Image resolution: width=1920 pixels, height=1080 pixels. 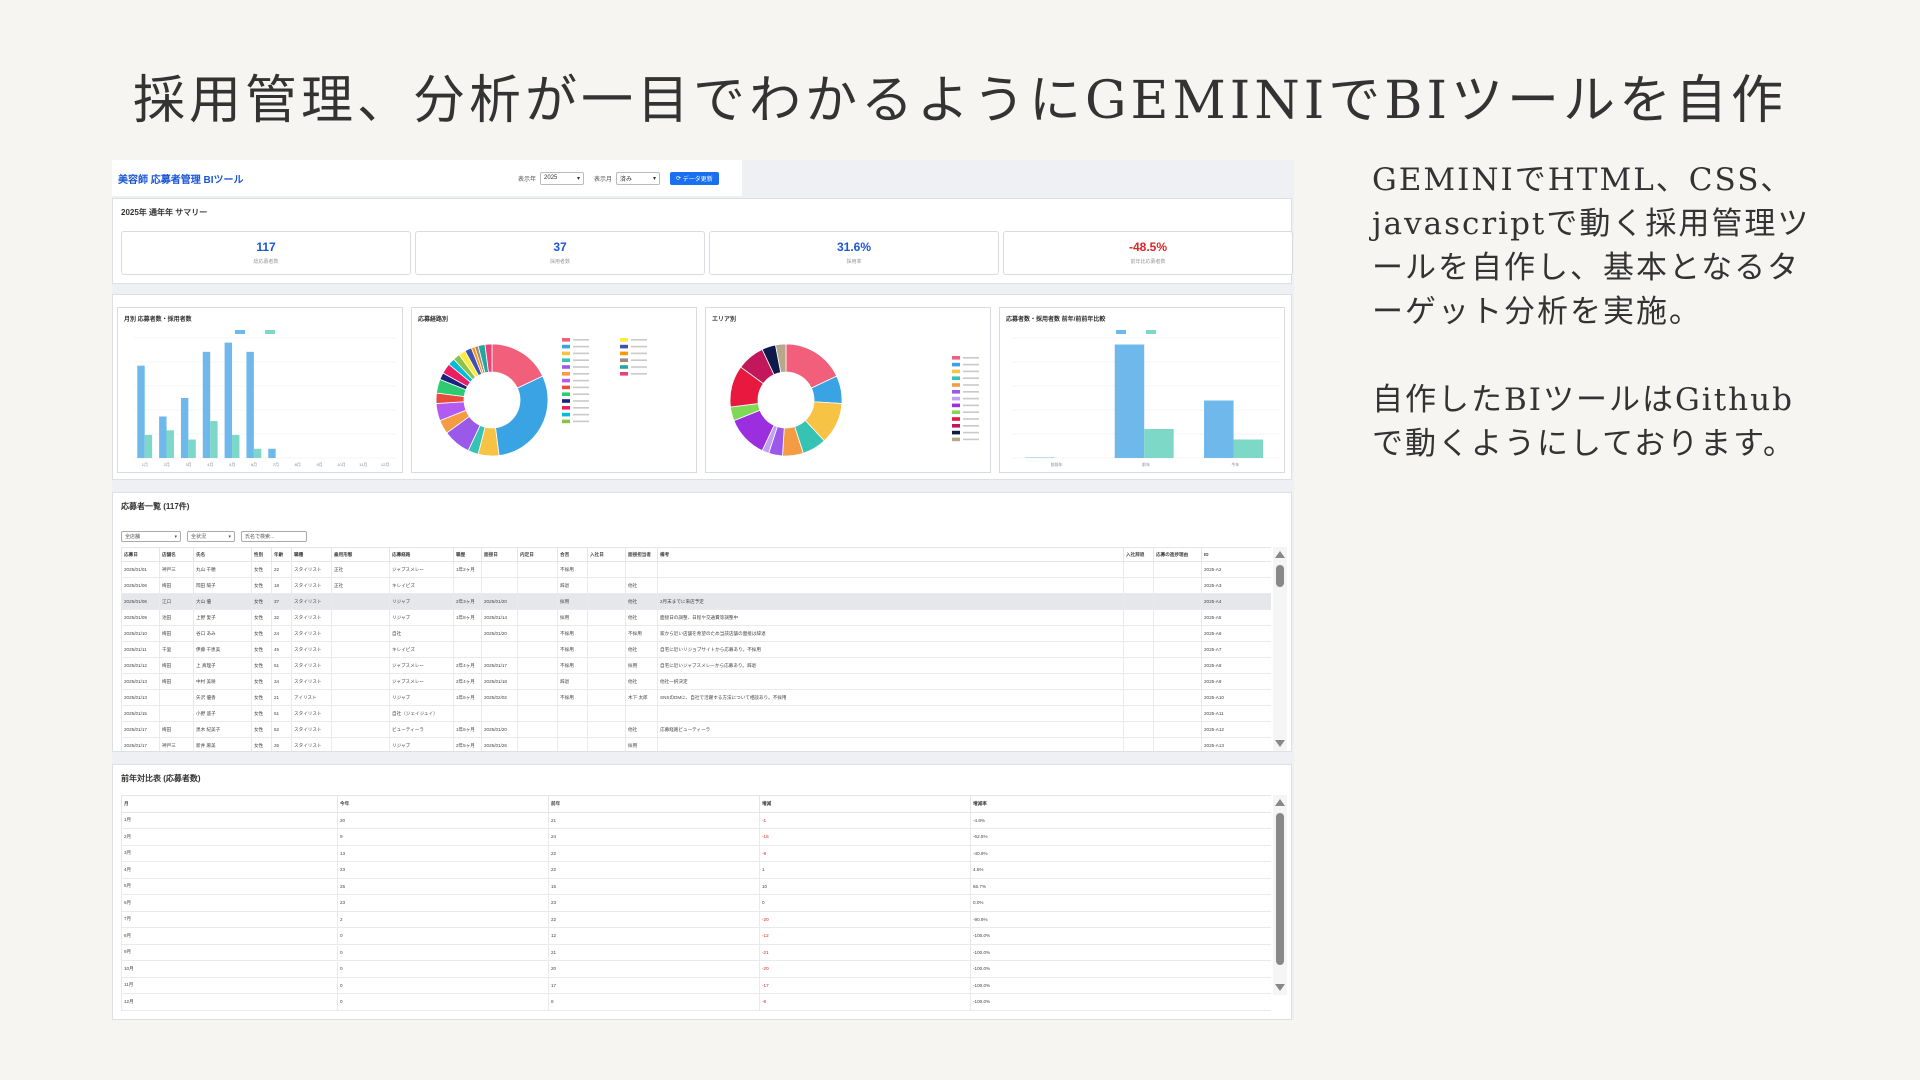 I want to click on table-row: 9月 0 21 -21 -100.0%, so click(x=696, y=952).